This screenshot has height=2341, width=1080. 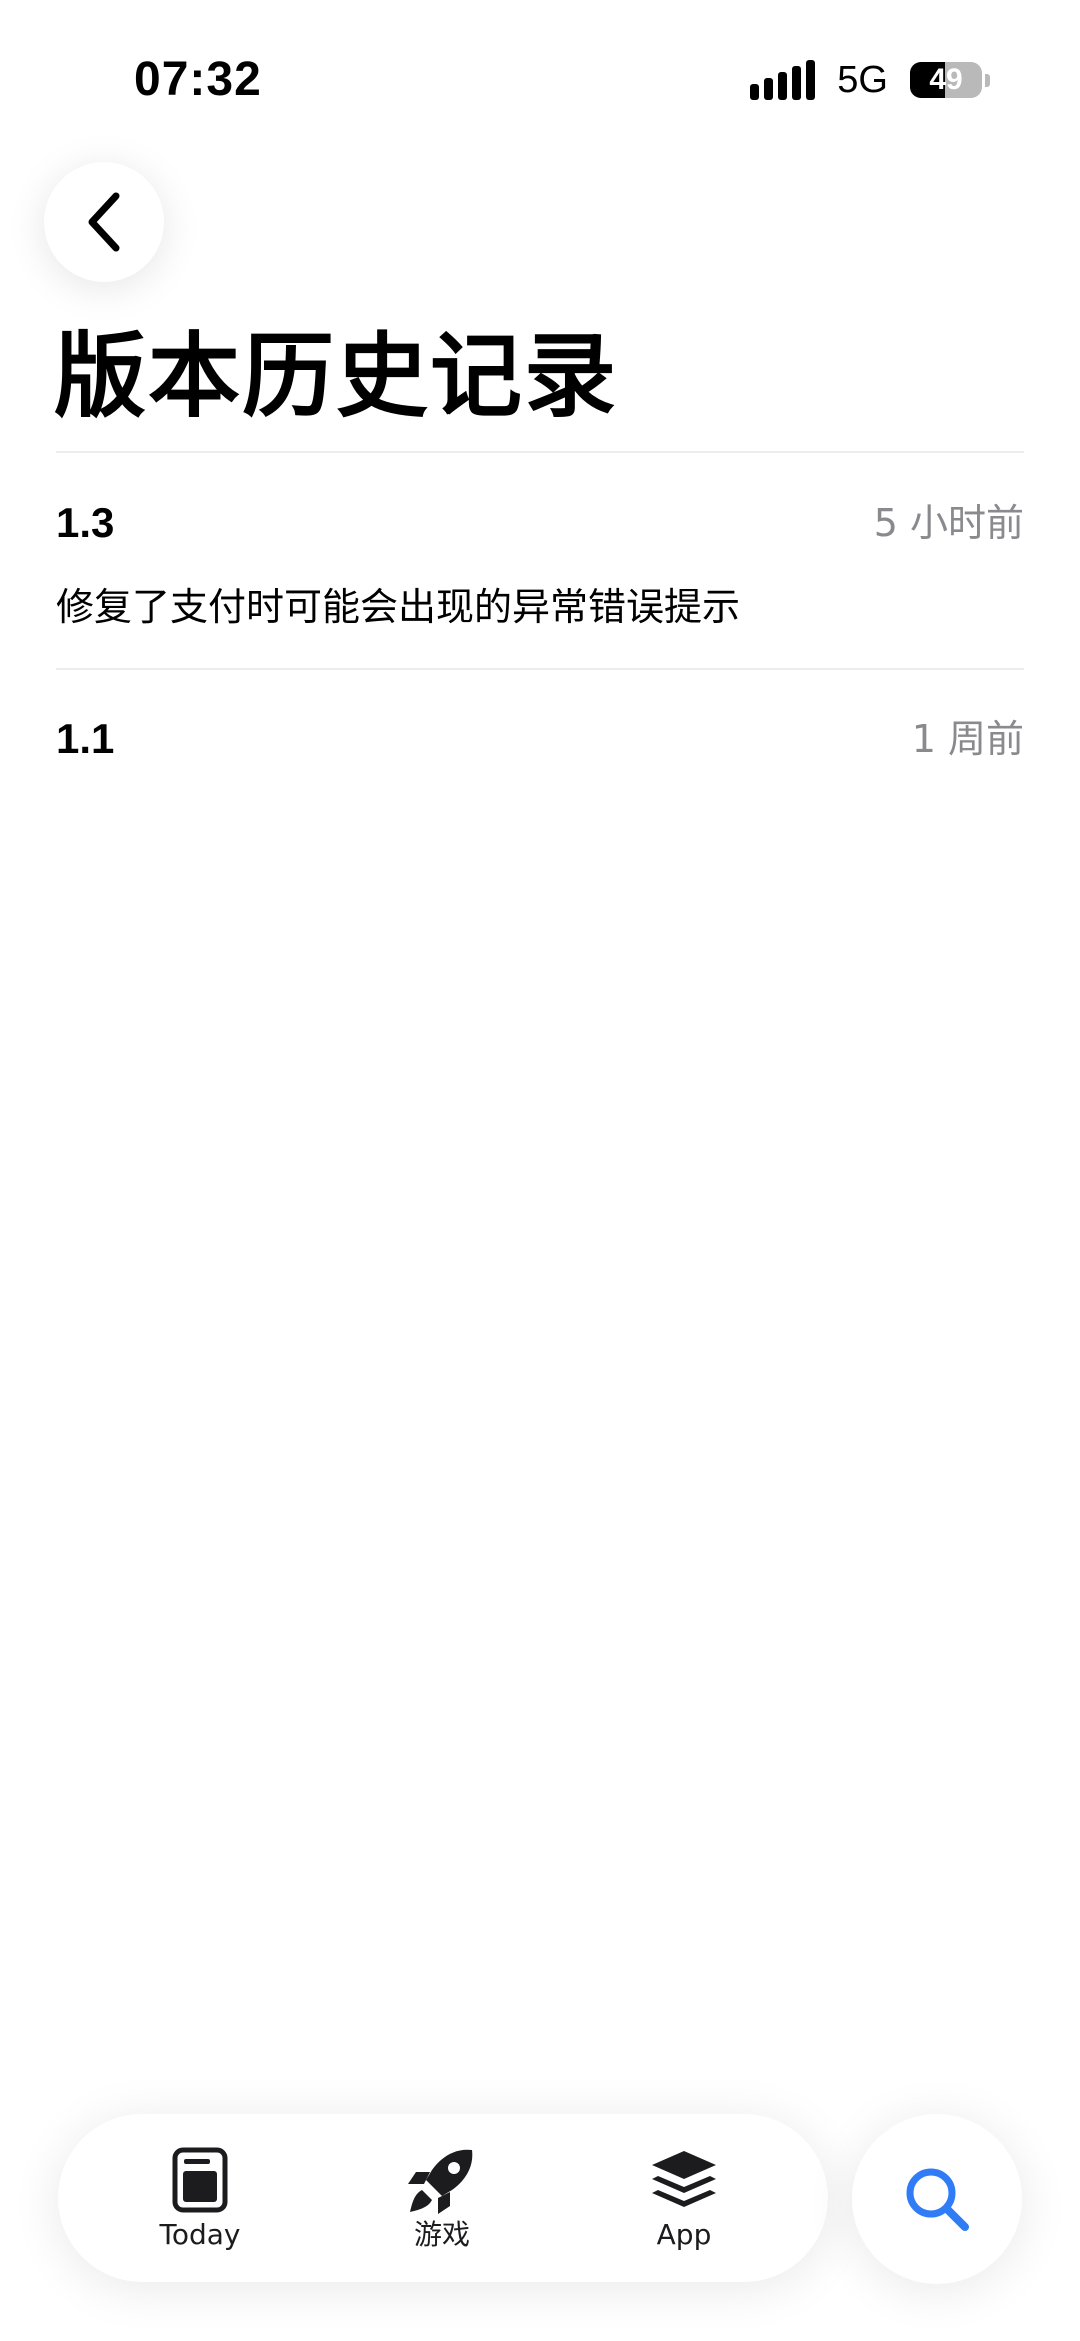 I want to click on tab-today: Today, so click(x=200, y=2204).